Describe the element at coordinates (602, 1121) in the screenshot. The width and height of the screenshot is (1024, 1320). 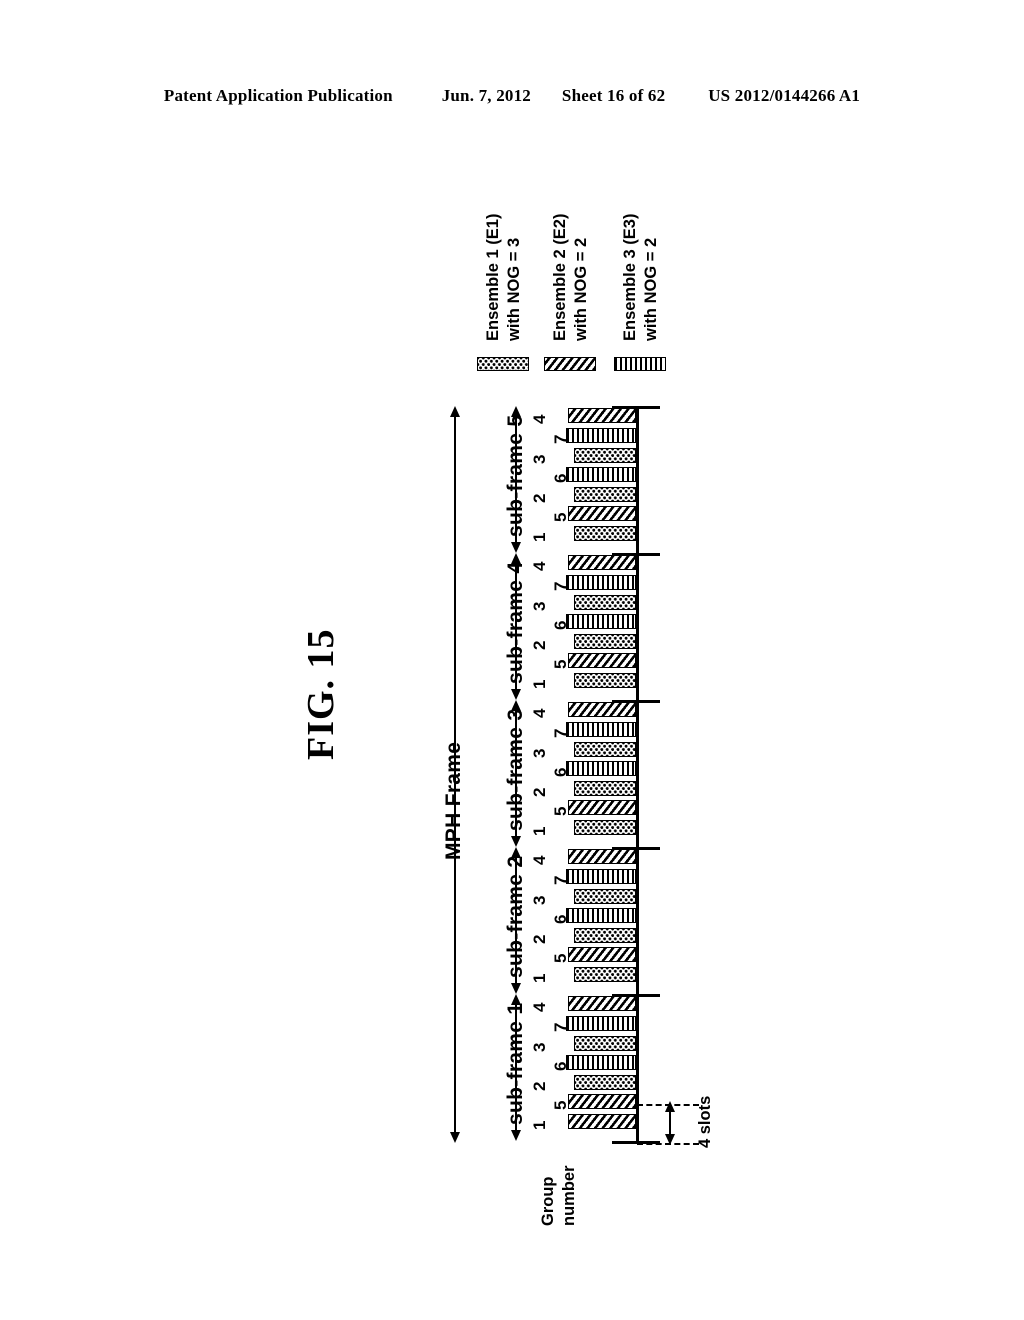
I see `bar-subframe1-group1` at that location.